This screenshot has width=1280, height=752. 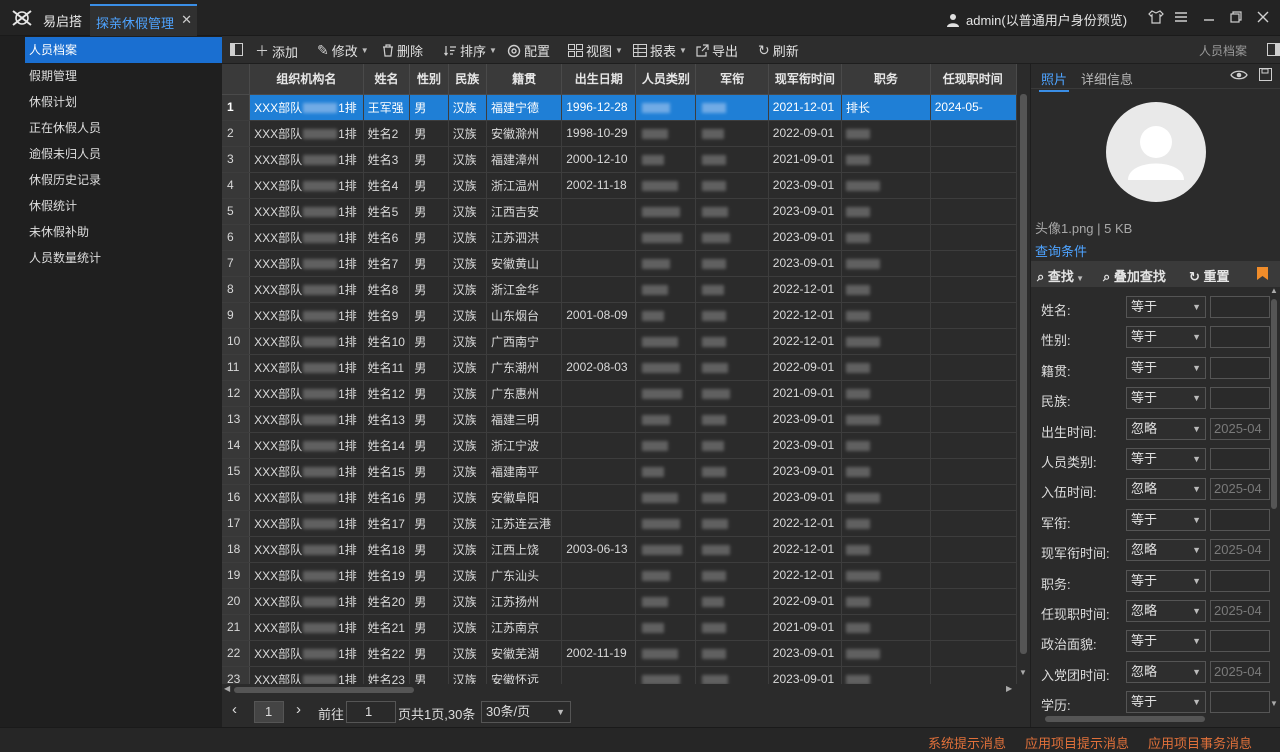 What do you see at coordinates (1200, 742) in the screenshot?
I see `status-project-tasks: 应用项目事务消息` at bounding box center [1200, 742].